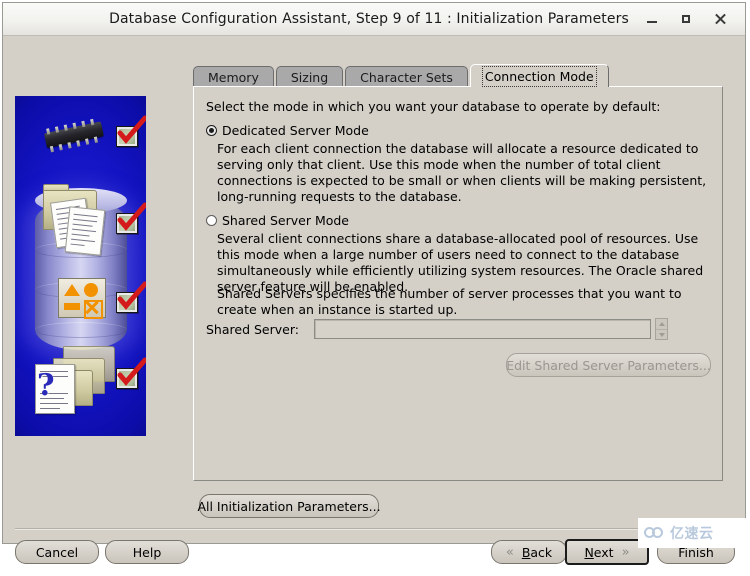 The image size is (750, 576). I want to click on spinner-up-icon, so click(661, 324).